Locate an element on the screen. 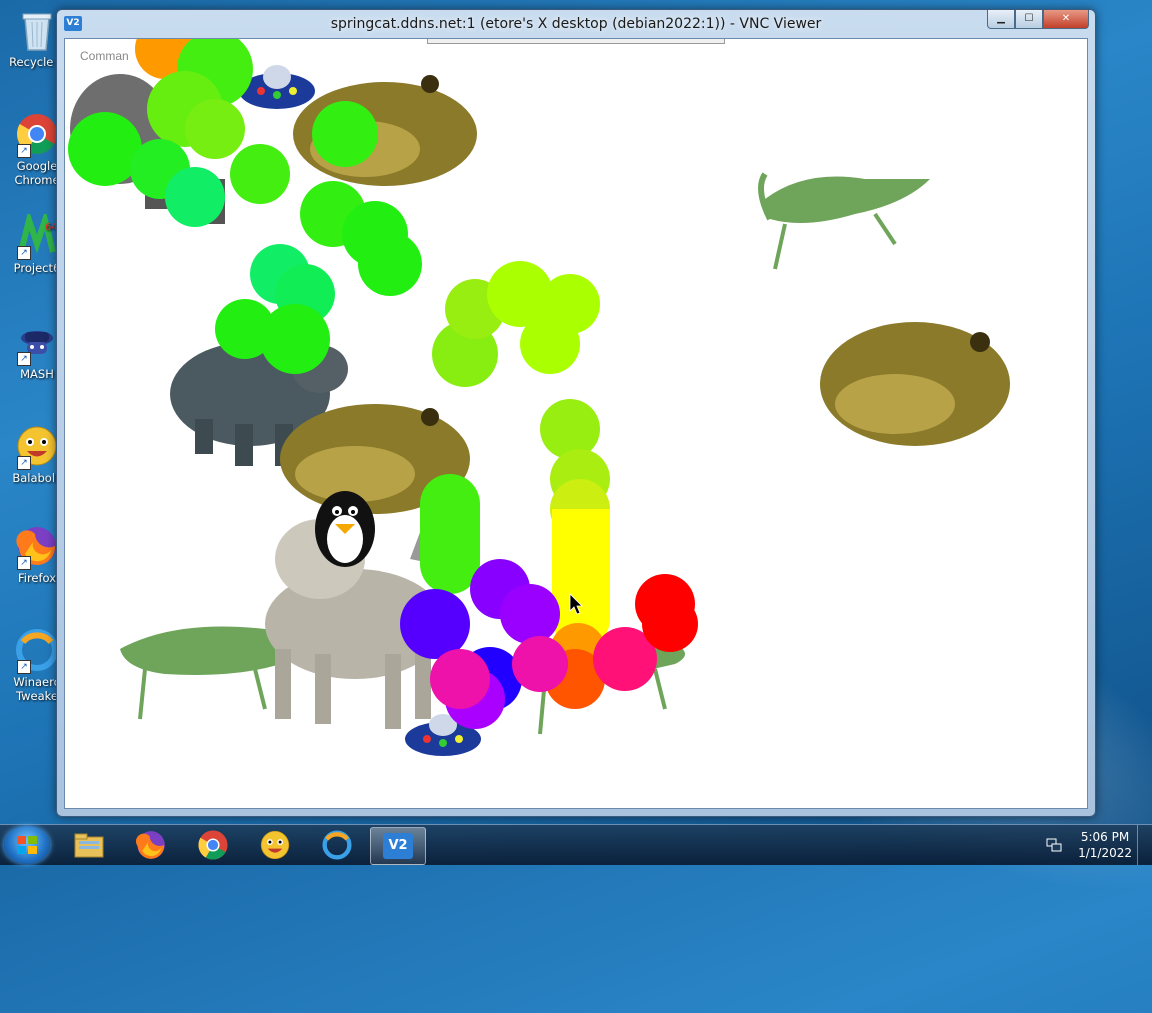 The height and width of the screenshot is (1013, 1152). taskbar: V2 5:06 PM 1/1/2022 is located at coordinates (576, 844).